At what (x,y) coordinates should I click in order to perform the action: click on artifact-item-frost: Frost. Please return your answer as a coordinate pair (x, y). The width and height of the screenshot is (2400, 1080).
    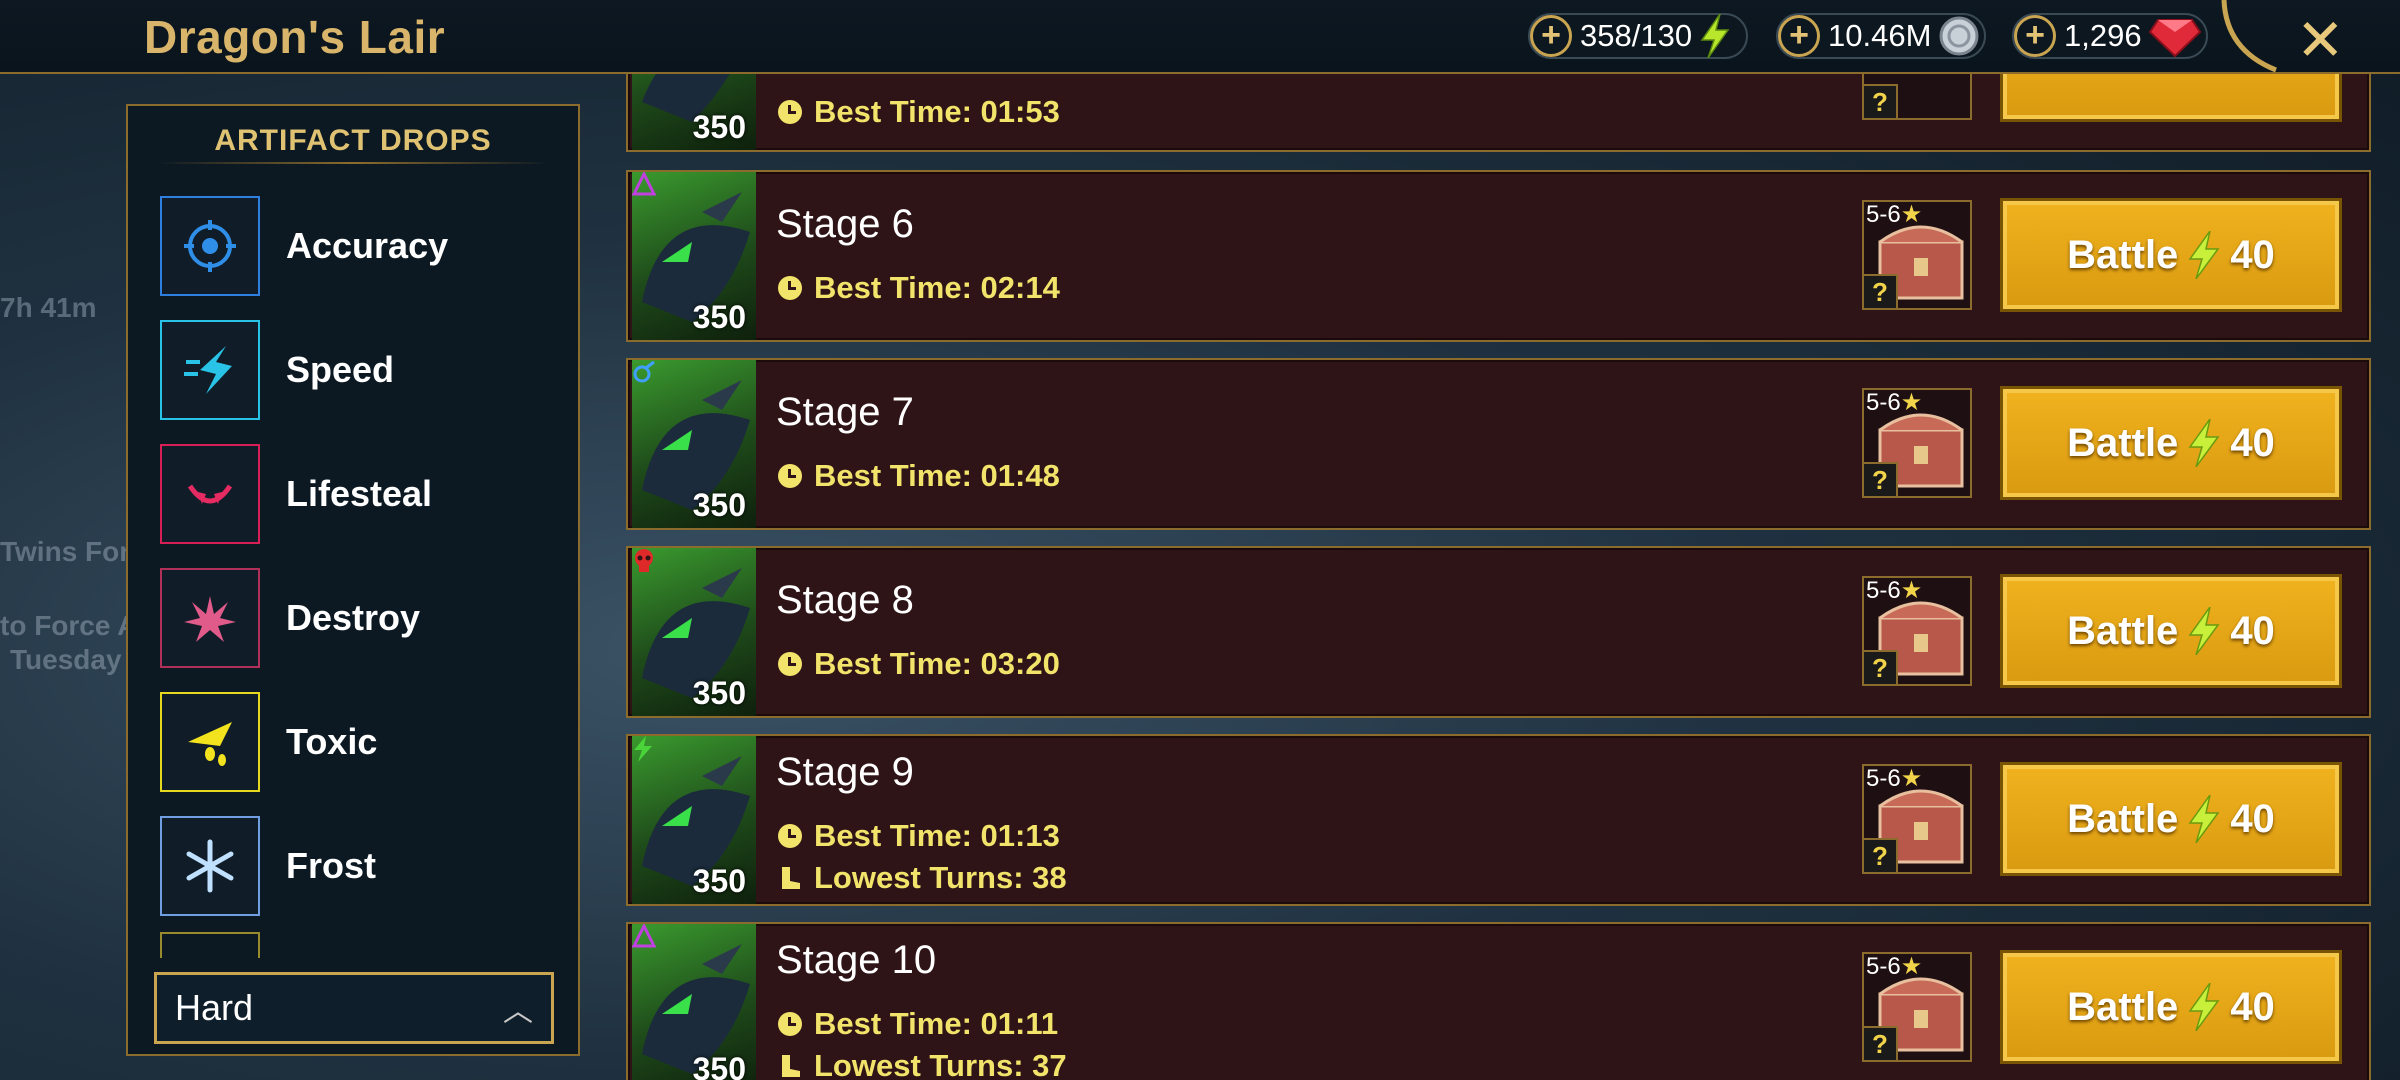
    Looking at the image, I should click on (360, 866).